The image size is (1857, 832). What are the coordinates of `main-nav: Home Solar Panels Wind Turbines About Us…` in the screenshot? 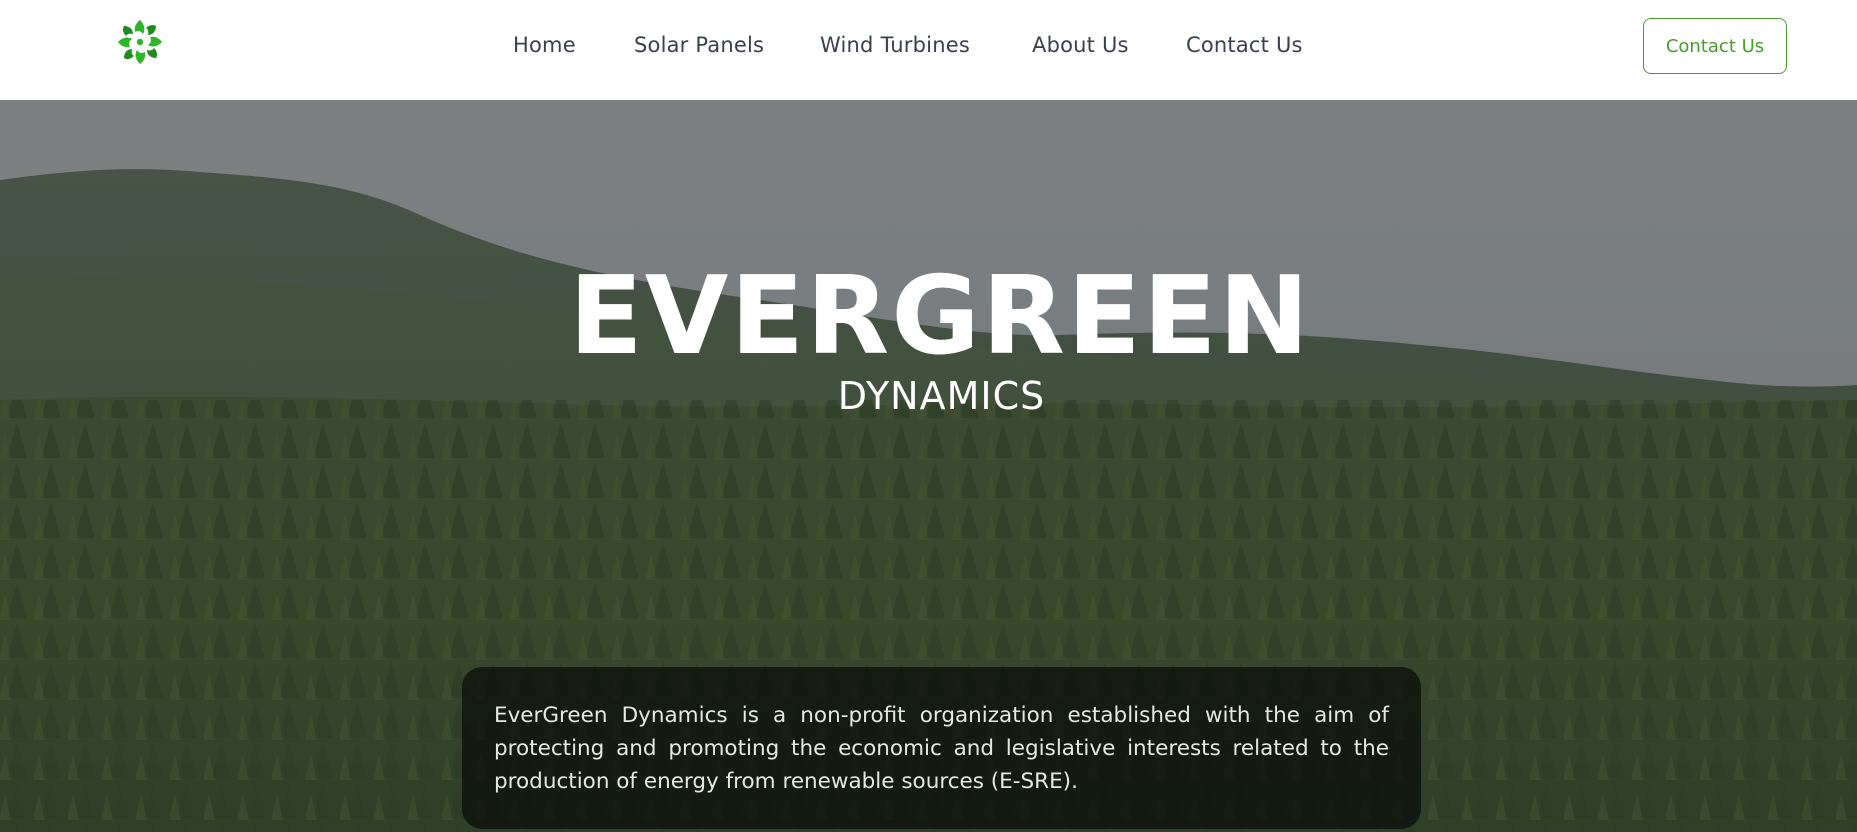 It's located at (928, 48).